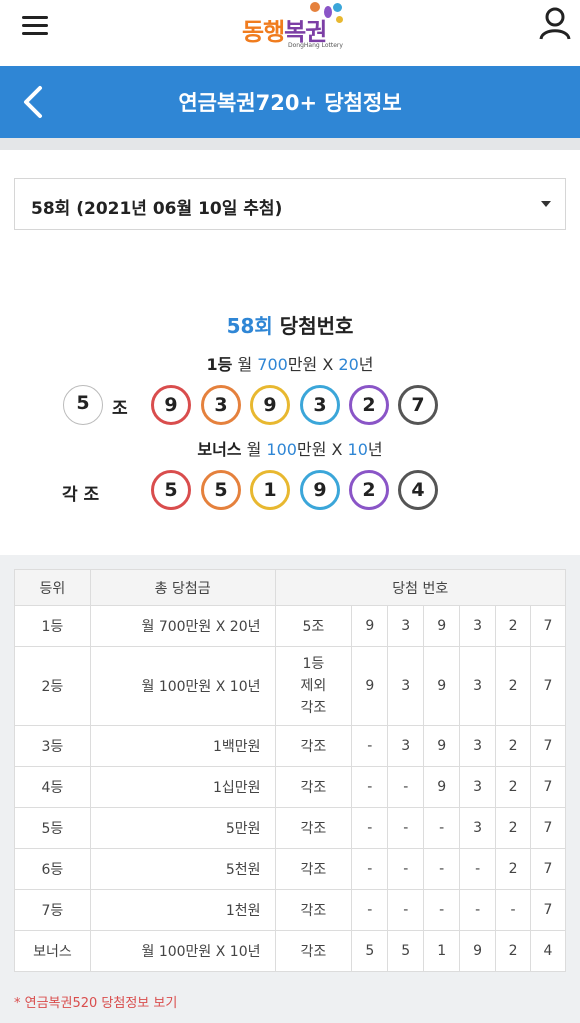 The image size is (580, 1023). Describe the element at coordinates (320, 490) in the screenshot. I see `bonus-number-ball: 9` at that location.